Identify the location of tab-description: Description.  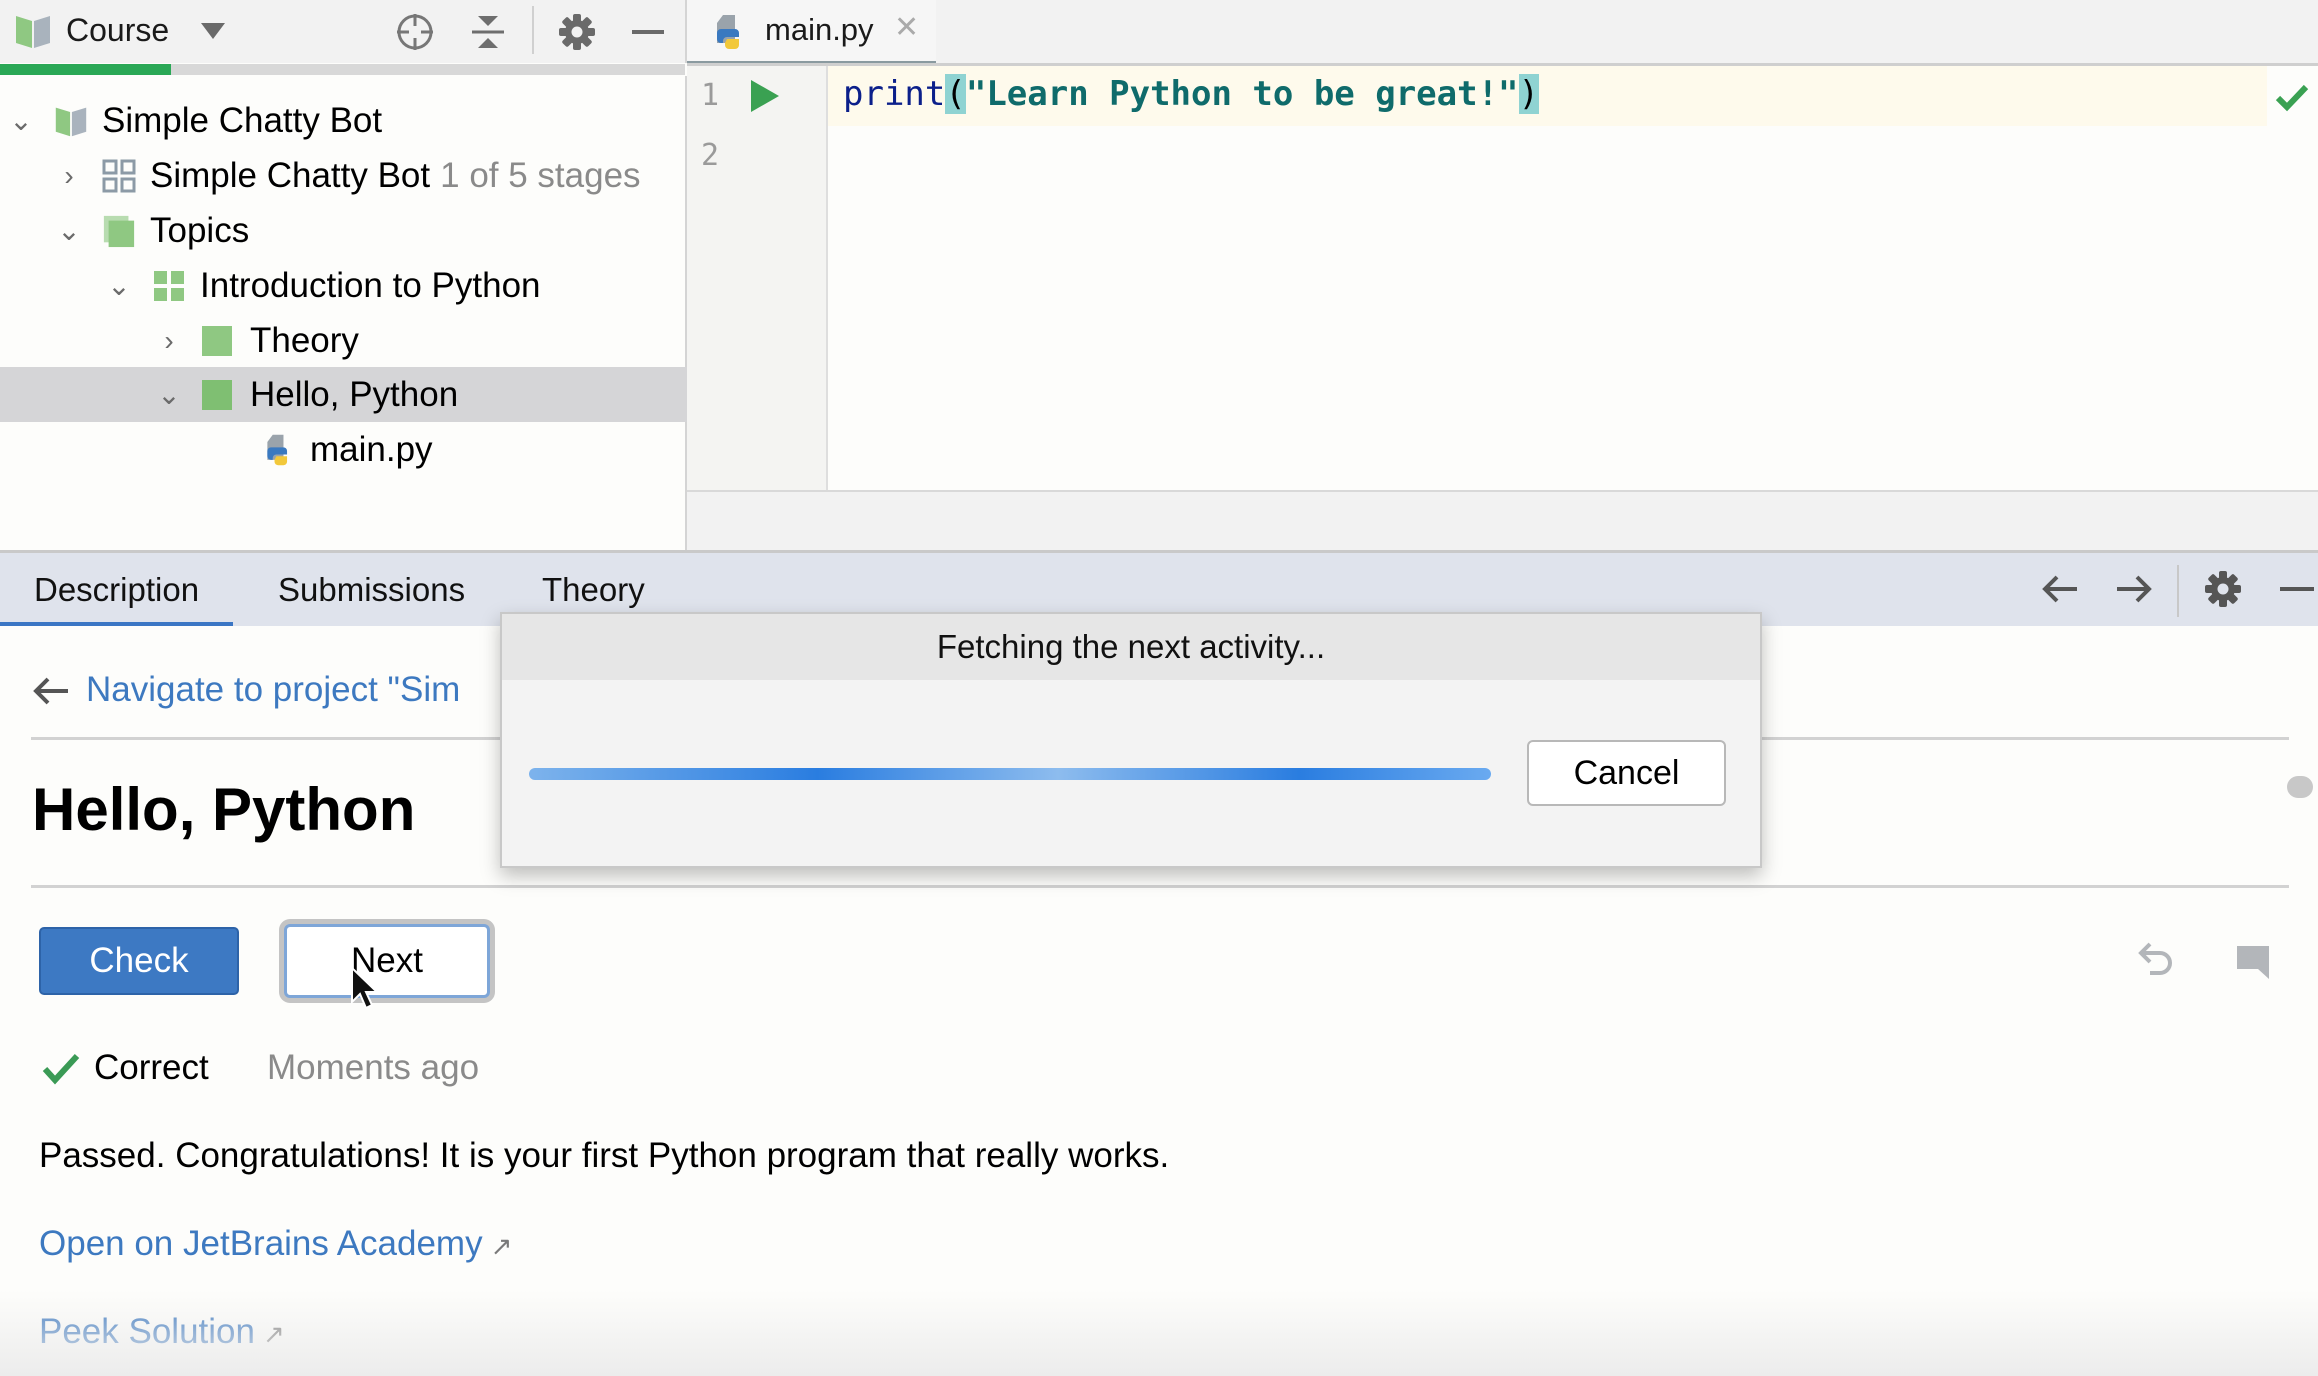
(117, 599).